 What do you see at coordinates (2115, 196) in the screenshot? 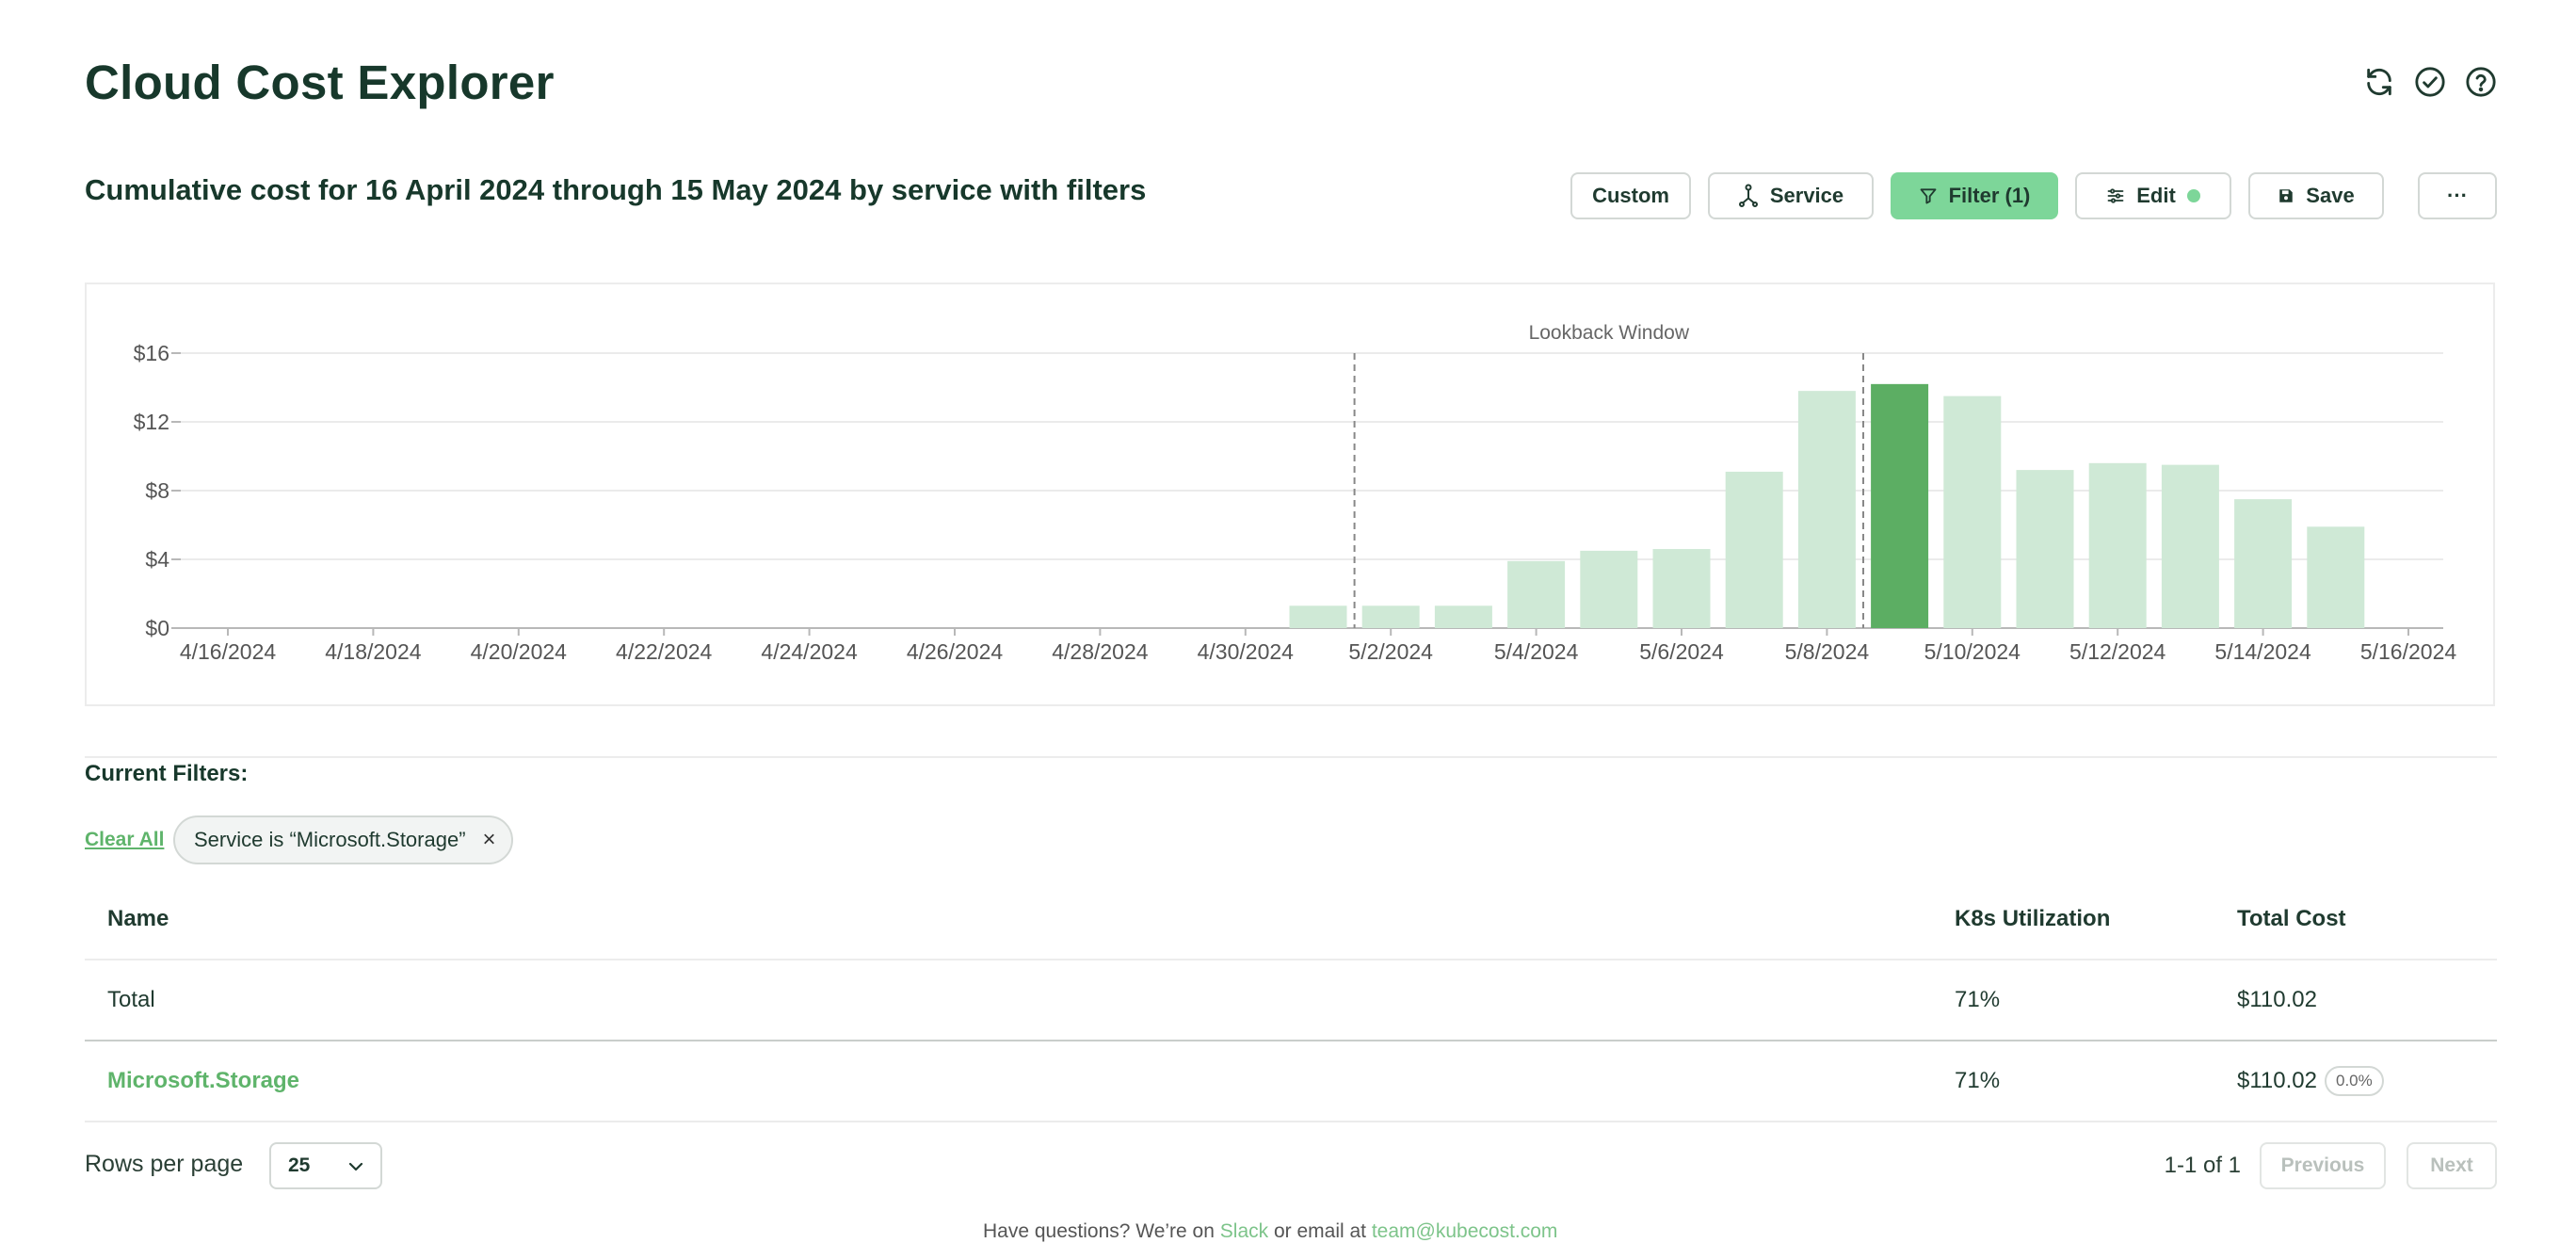
I see `sliders-icon` at bounding box center [2115, 196].